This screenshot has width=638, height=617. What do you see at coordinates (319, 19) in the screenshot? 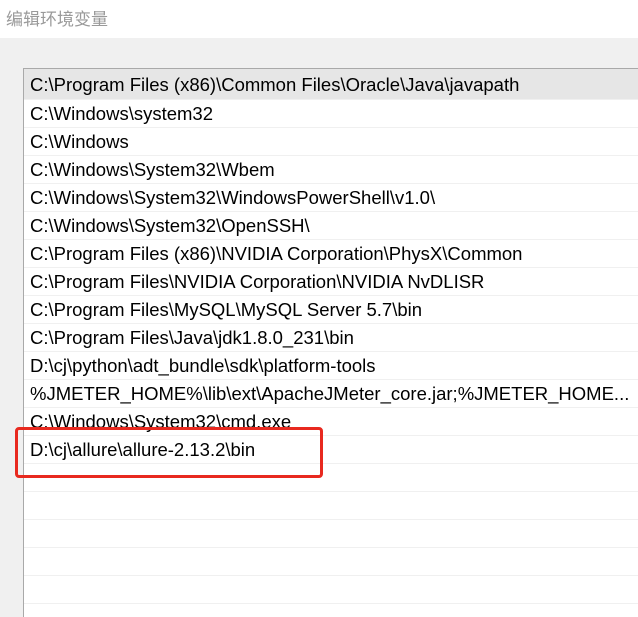
I see `title-bar: 编辑环境变量` at bounding box center [319, 19].